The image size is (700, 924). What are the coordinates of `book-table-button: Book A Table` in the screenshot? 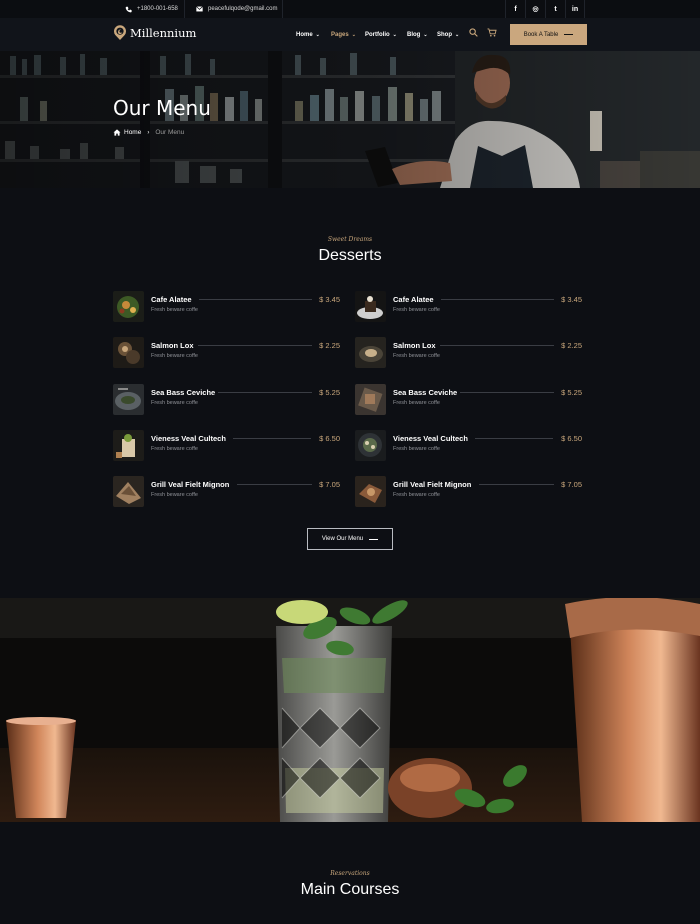 It's located at (548, 34).